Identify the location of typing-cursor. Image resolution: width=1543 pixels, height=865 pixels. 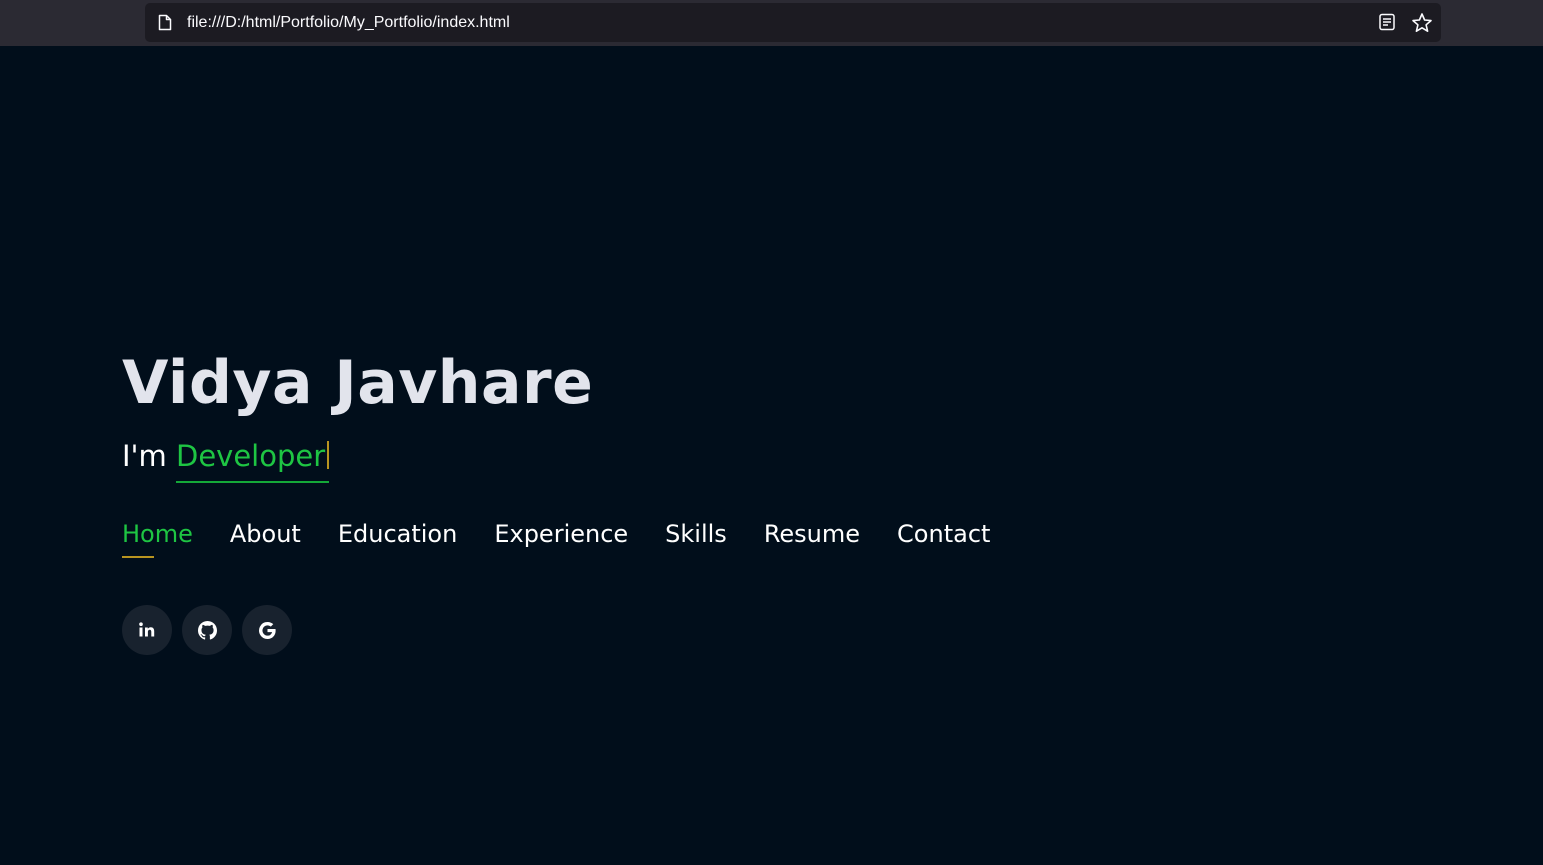
(328, 455).